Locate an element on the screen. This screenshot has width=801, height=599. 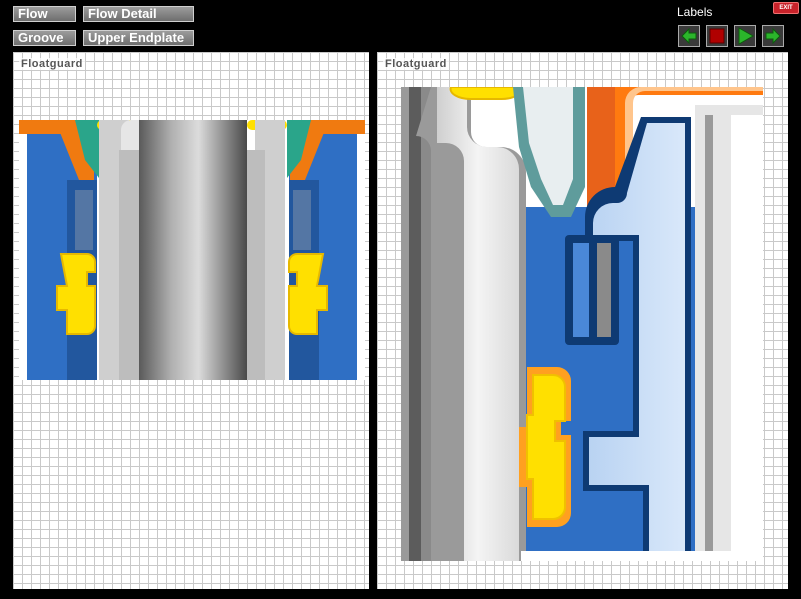
right-panel-label: Floatguard is located at coordinates (416, 64).